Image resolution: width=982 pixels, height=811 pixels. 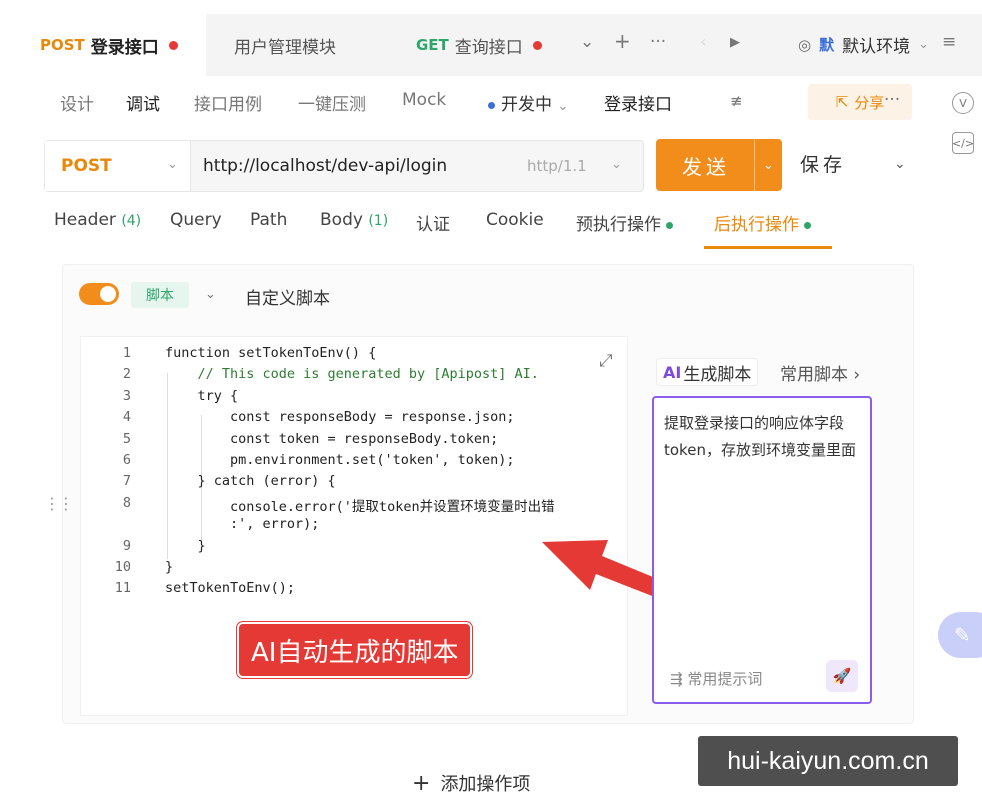 I want to click on tab-post-script: 后执行操作, so click(x=762, y=222).